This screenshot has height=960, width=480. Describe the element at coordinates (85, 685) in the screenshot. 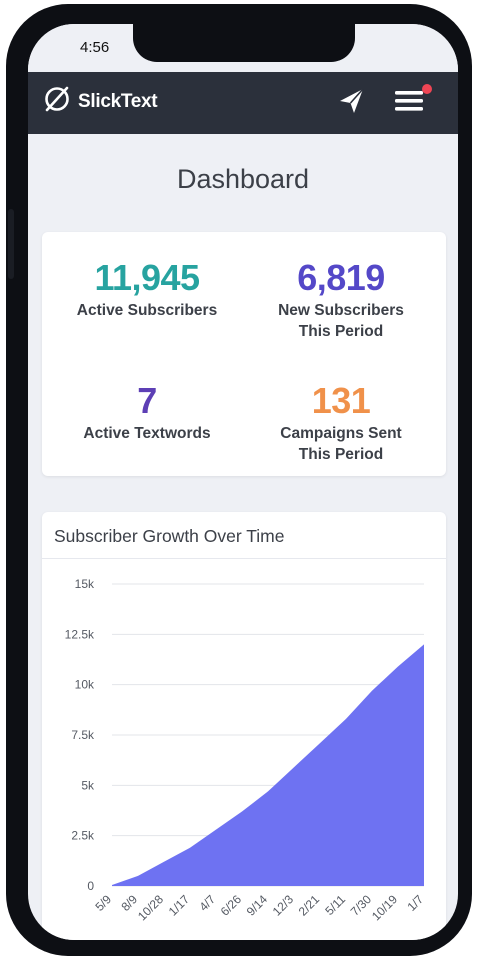

I see `y-tick-label: 10k` at that location.